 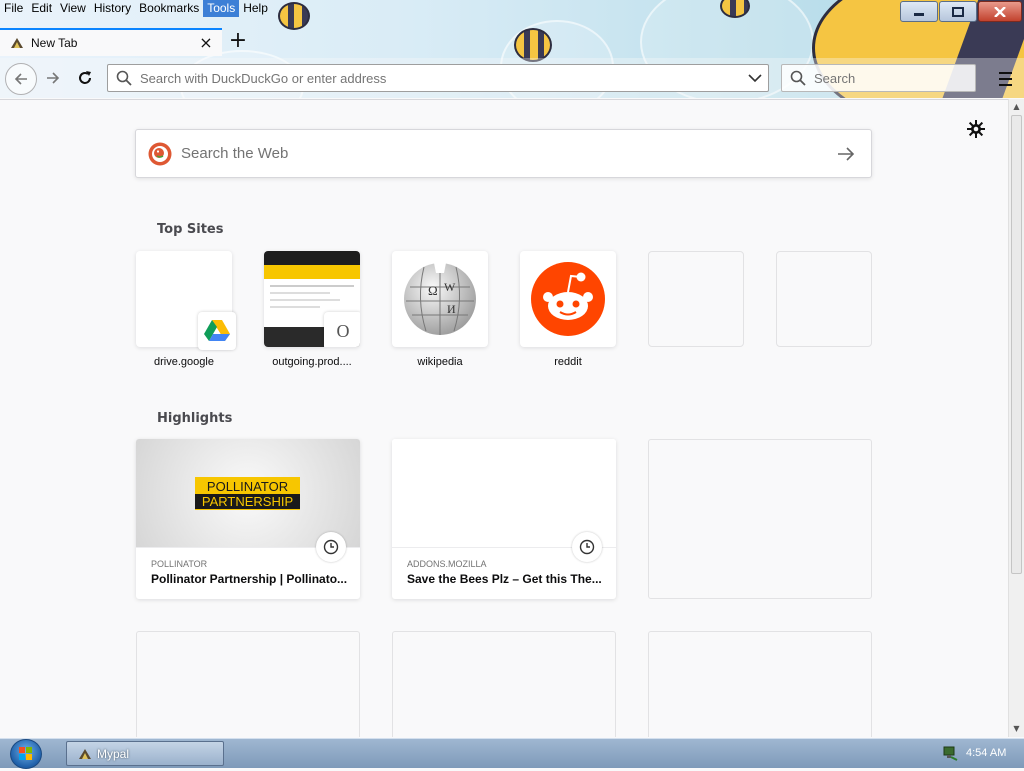 I want to click on maximize-button, so click(x=958, y=11).